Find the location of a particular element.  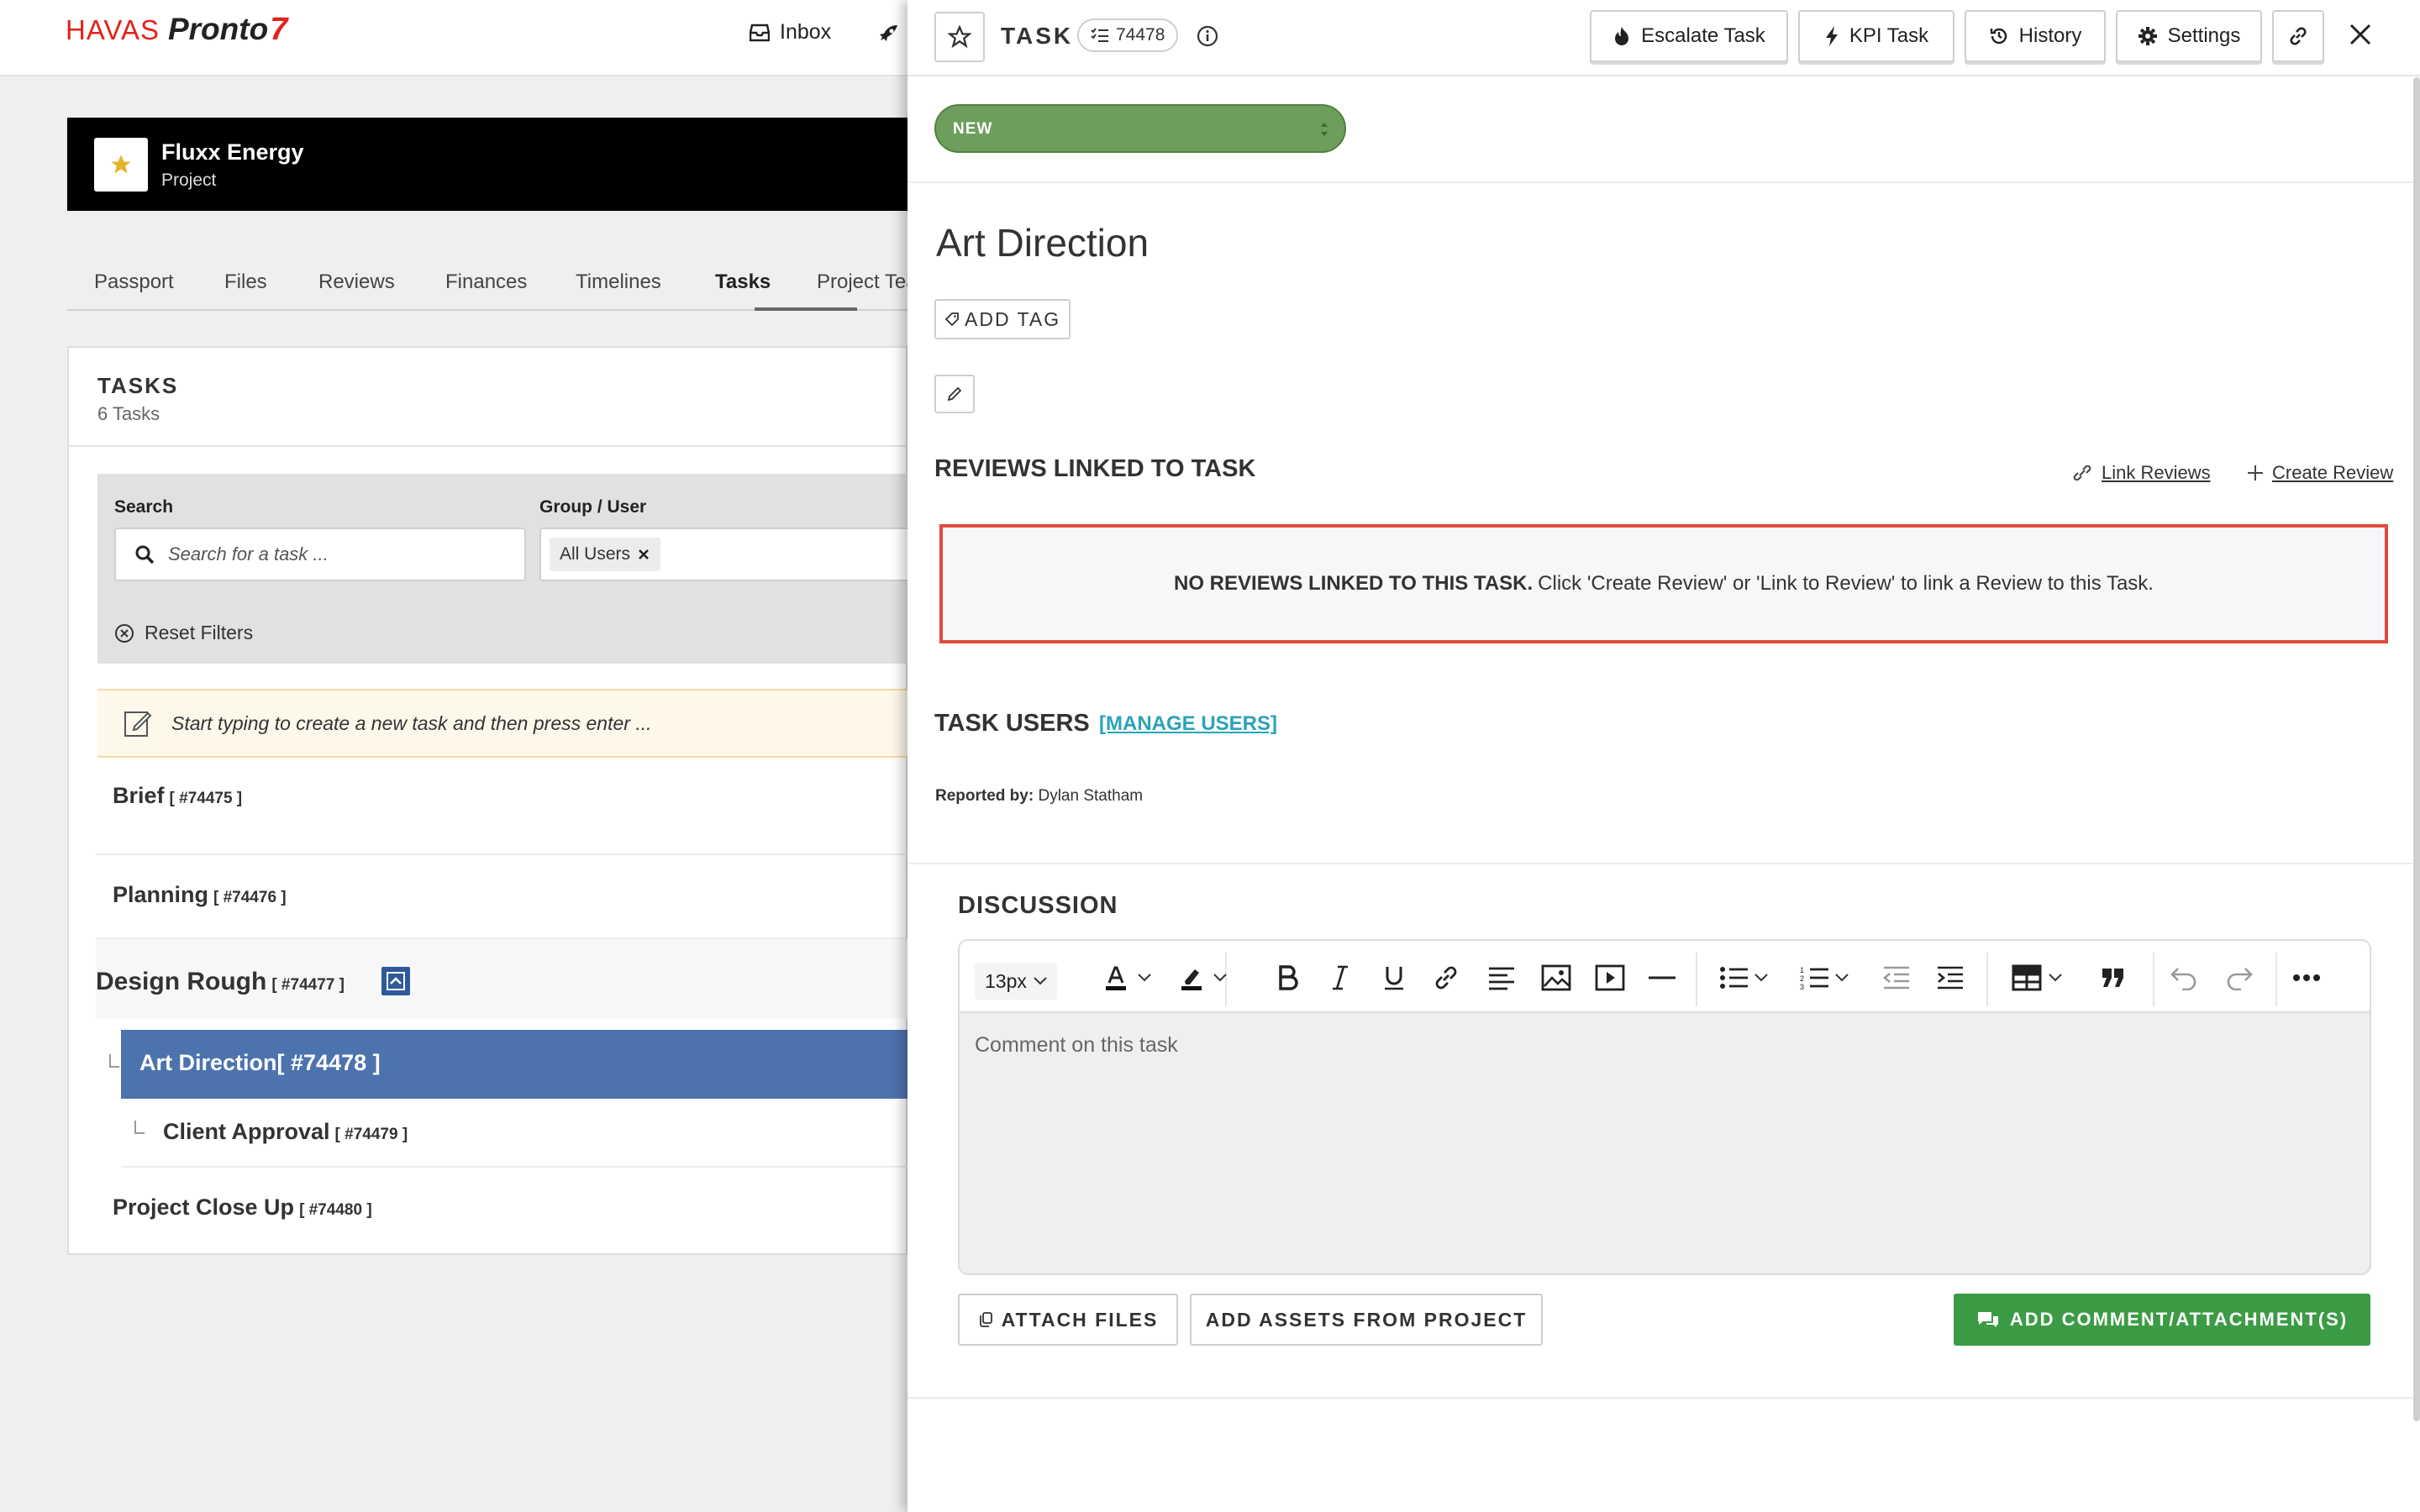

bold-button is located at coordinates (1288, 978).